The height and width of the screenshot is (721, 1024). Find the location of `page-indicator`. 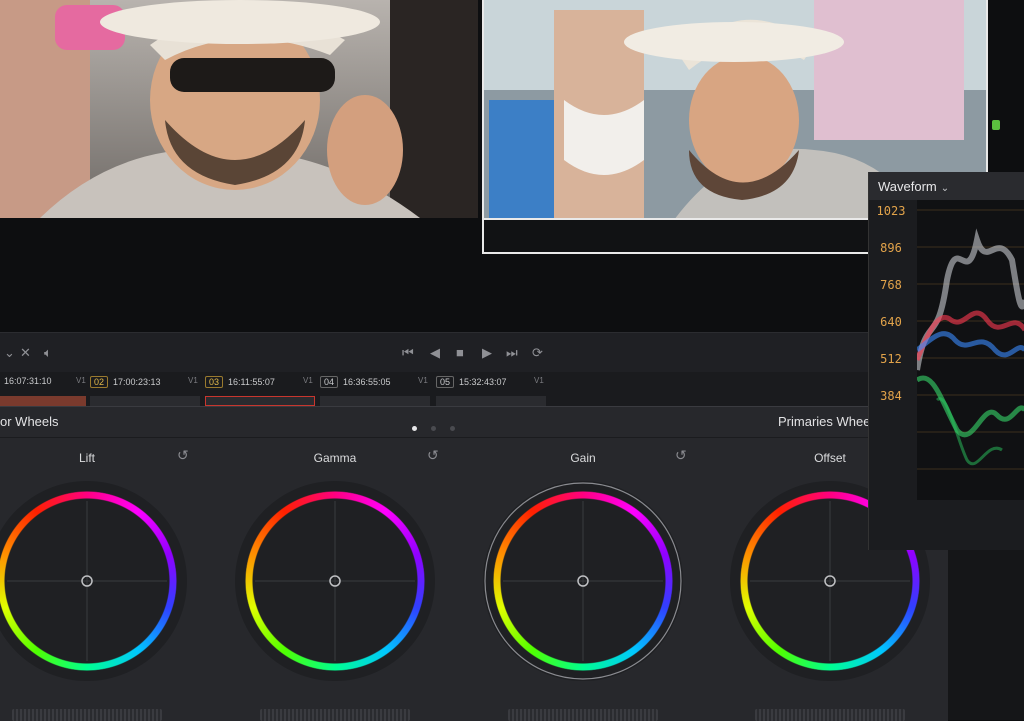

page-indicator is located at coordinates (440, 427).